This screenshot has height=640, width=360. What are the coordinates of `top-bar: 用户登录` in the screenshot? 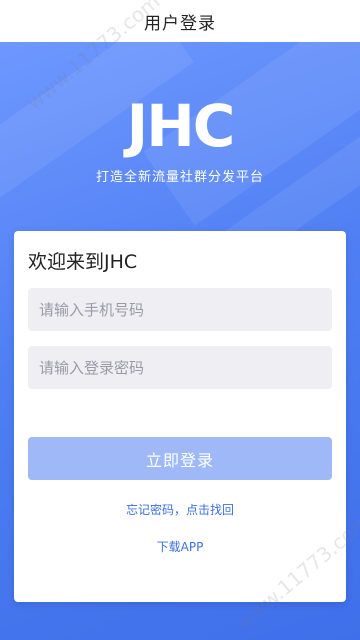 It's located at (180, 21).